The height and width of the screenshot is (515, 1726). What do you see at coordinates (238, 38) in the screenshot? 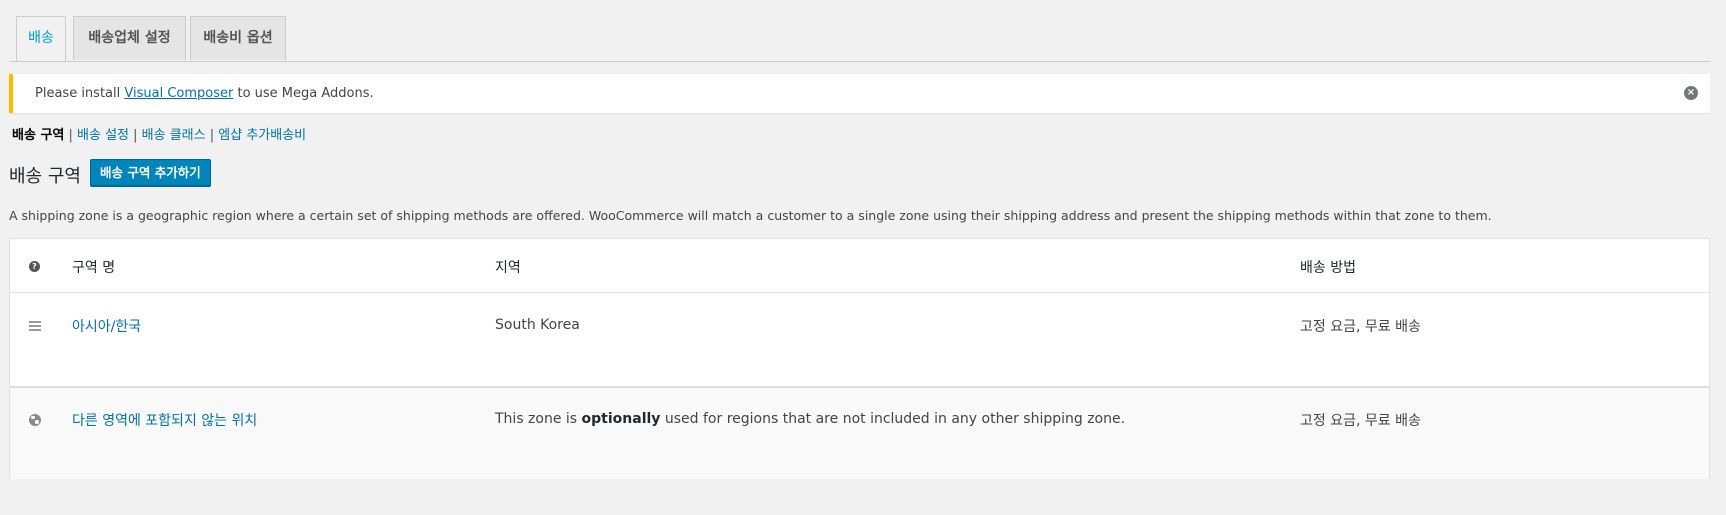
I see `tab-shipping-fee-options: 배송비 옵션` at bounding box center [238, 38].